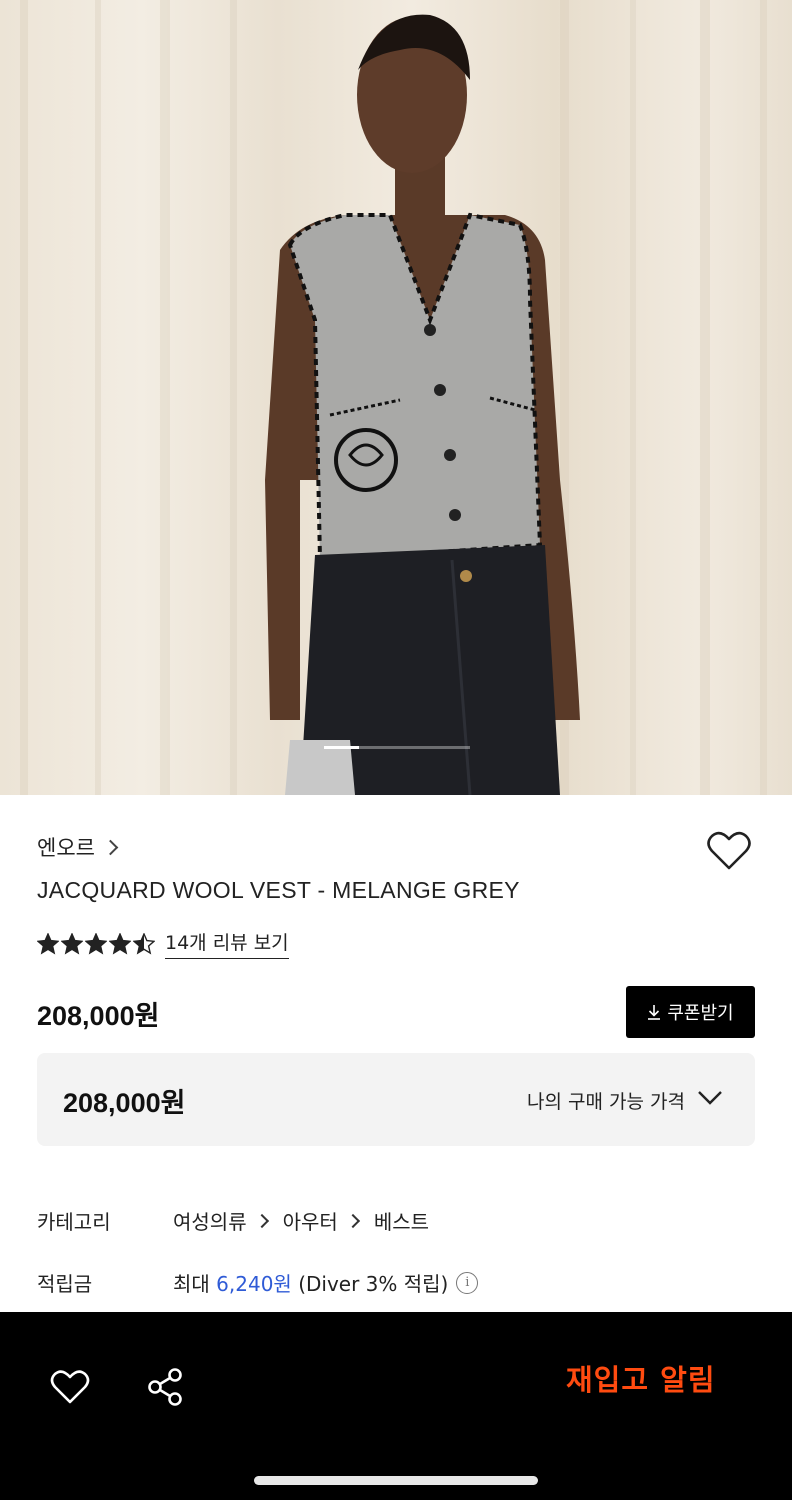 This screenshot has height=1500, width=792. I want to click on restock-alert-button: 재입고 알림, so click(641, 1378).